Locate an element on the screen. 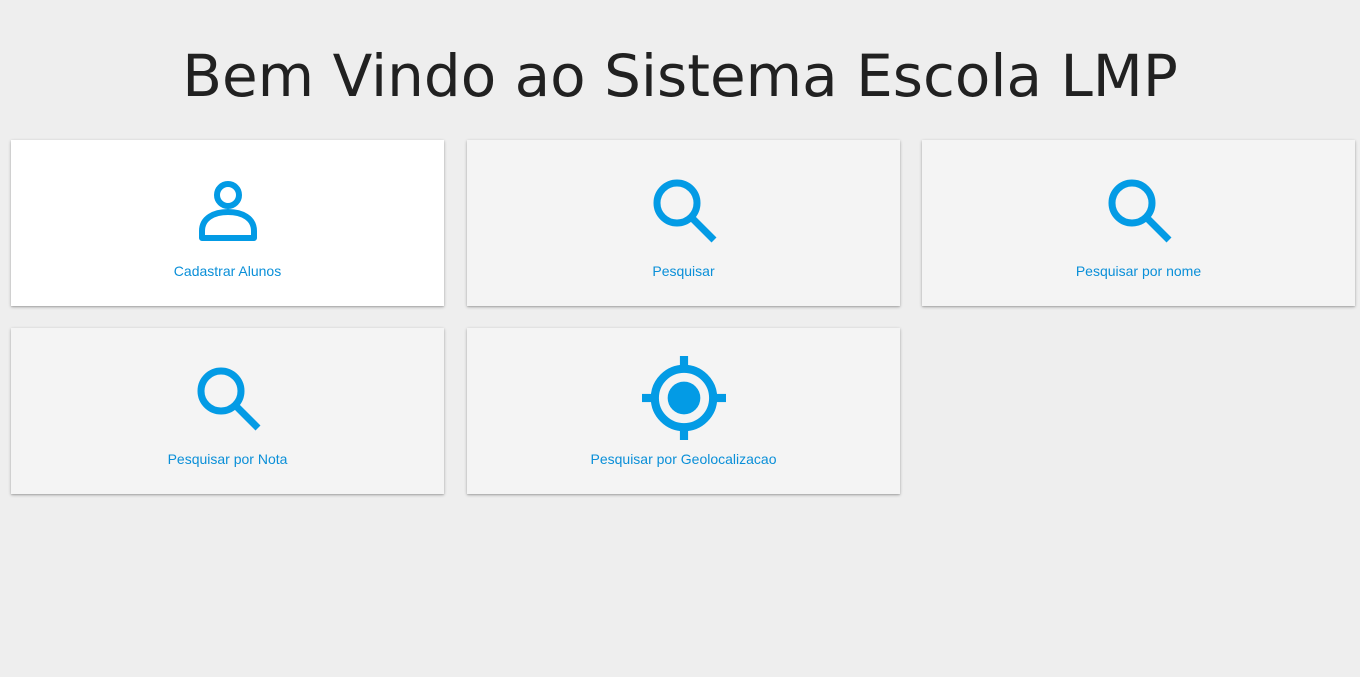  pesquisar-por-nota-card: Pesquisar por Nota is located at coordinates (227, 411).